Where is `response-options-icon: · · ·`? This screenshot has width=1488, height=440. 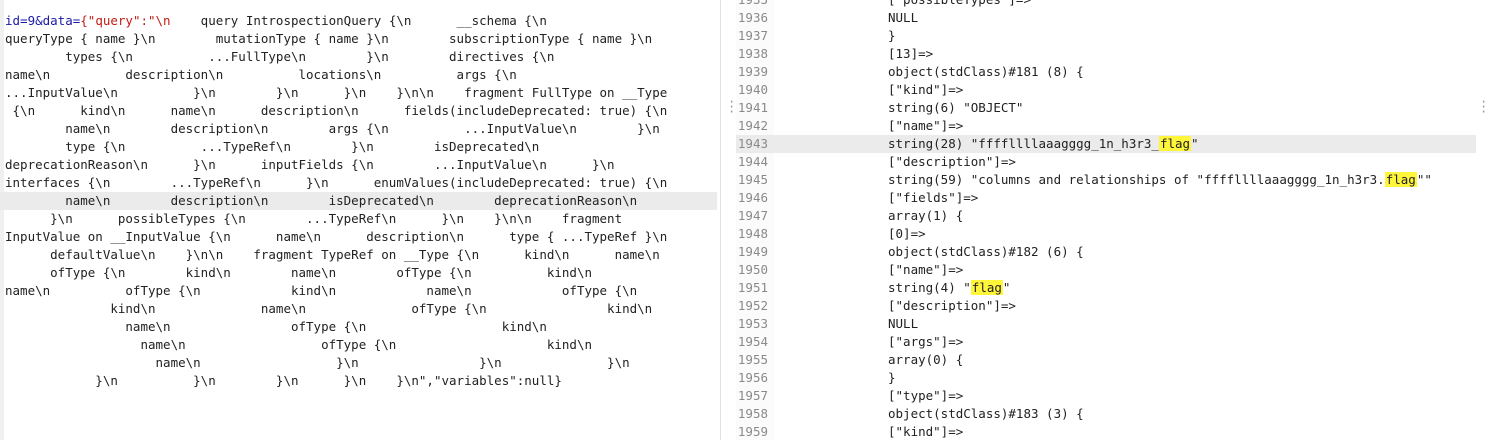
response-options-icon: · · · is located at coordinates (1483, 107).